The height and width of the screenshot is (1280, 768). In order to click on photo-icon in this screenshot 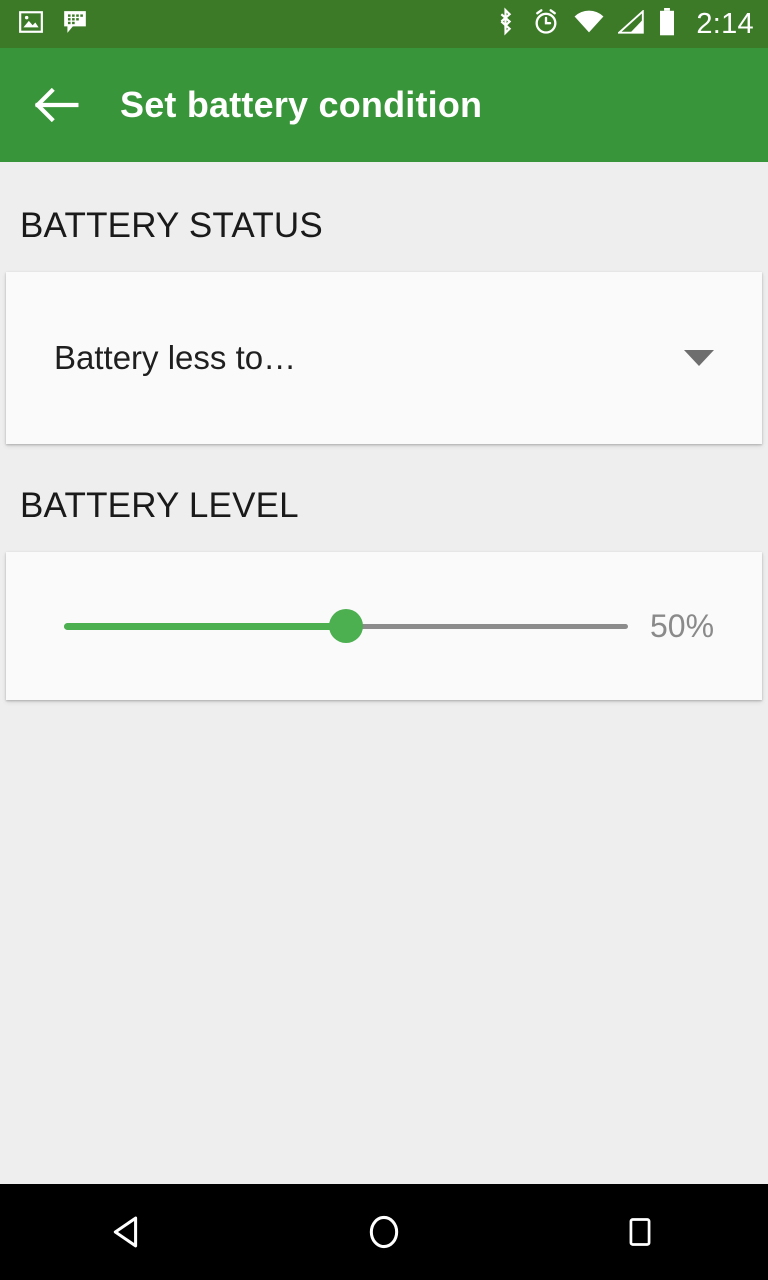, I will do `click(31, 24)`.